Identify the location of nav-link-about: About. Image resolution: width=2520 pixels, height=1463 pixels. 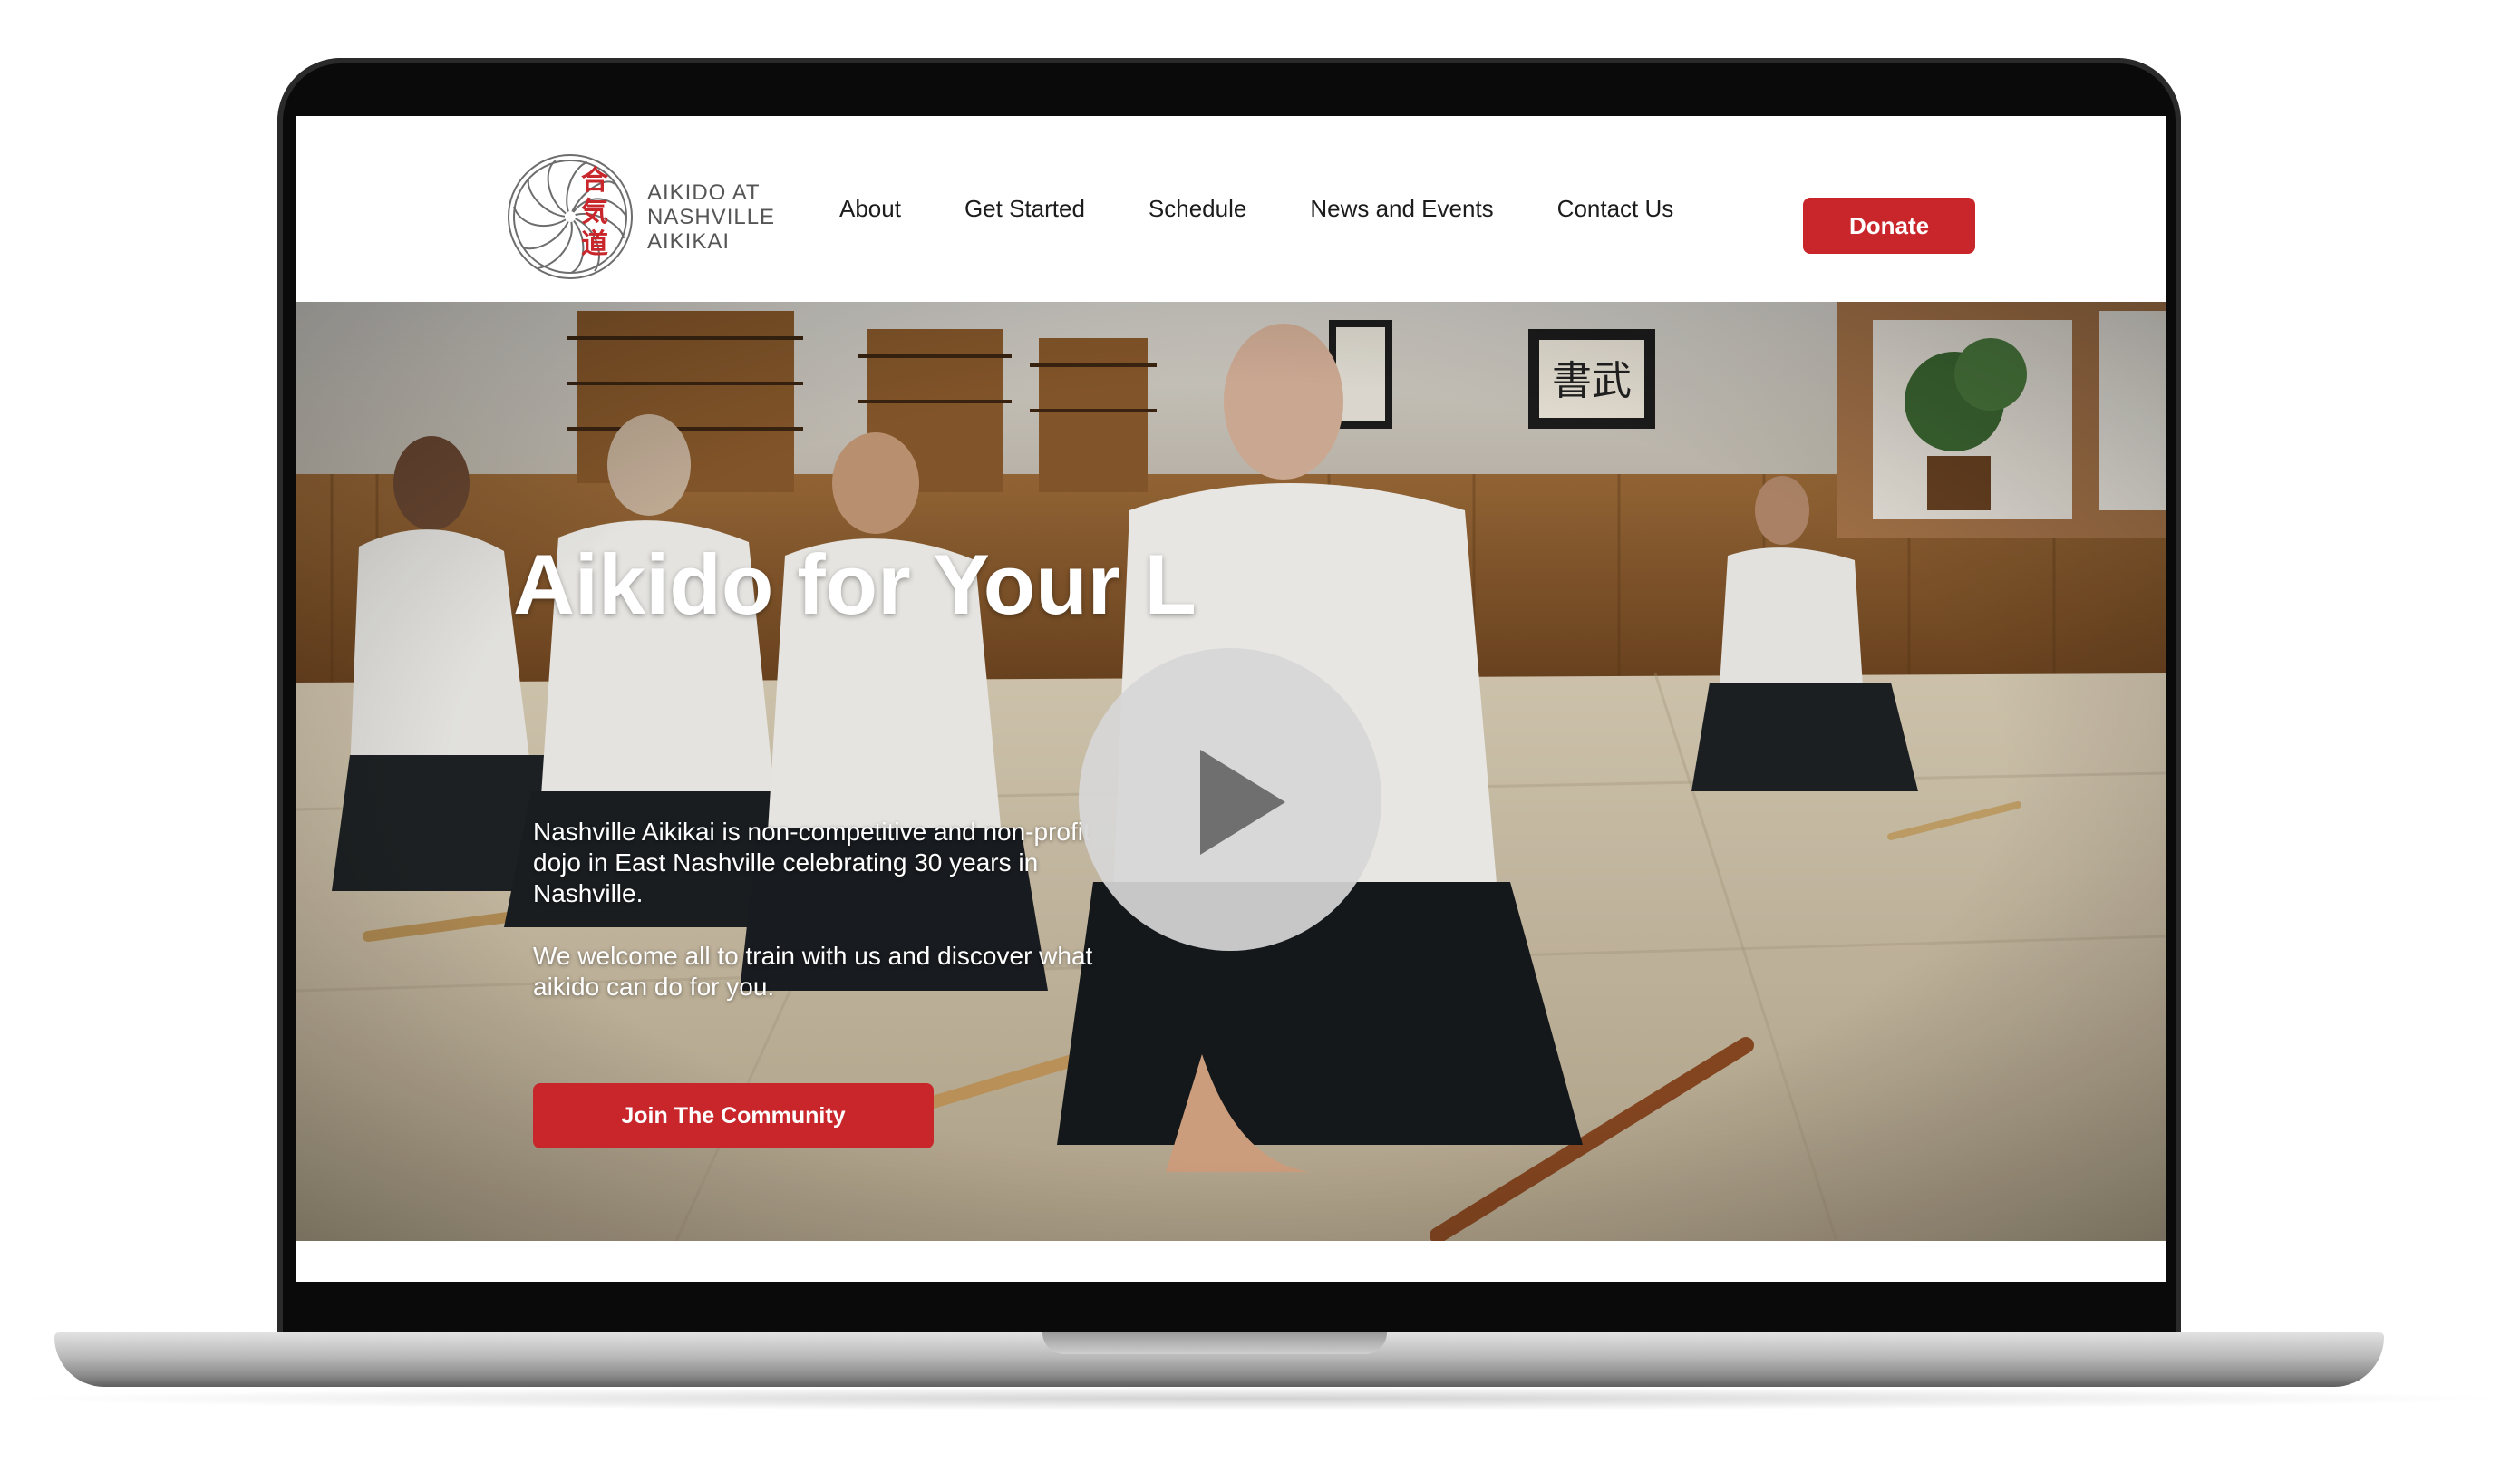
(870, 209).